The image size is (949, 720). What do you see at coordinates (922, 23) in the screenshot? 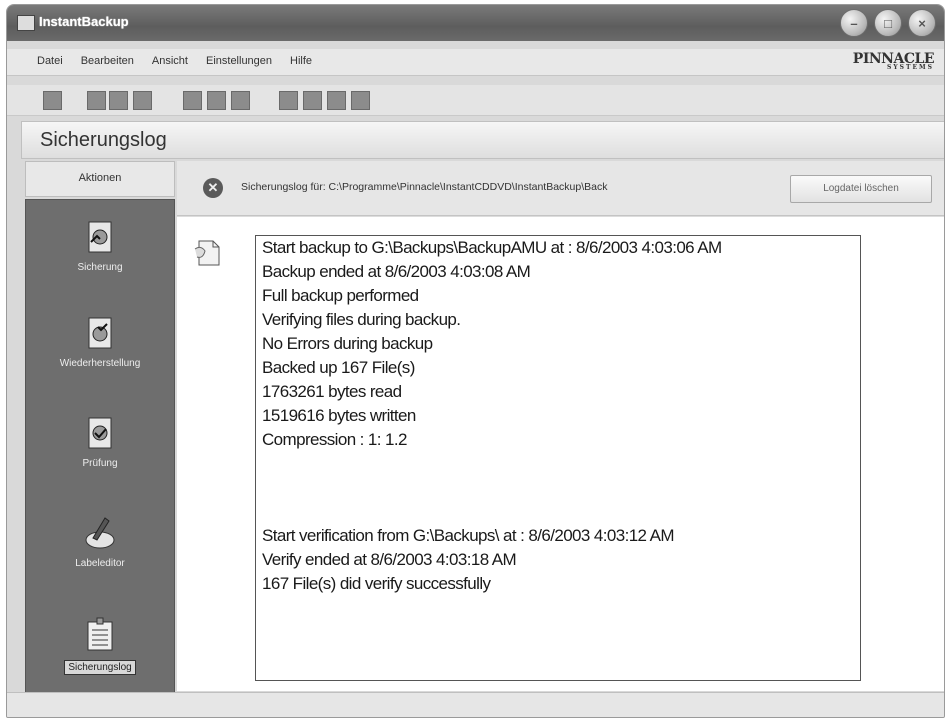
I see `close-button: ×` at bounding box center [922, 23].